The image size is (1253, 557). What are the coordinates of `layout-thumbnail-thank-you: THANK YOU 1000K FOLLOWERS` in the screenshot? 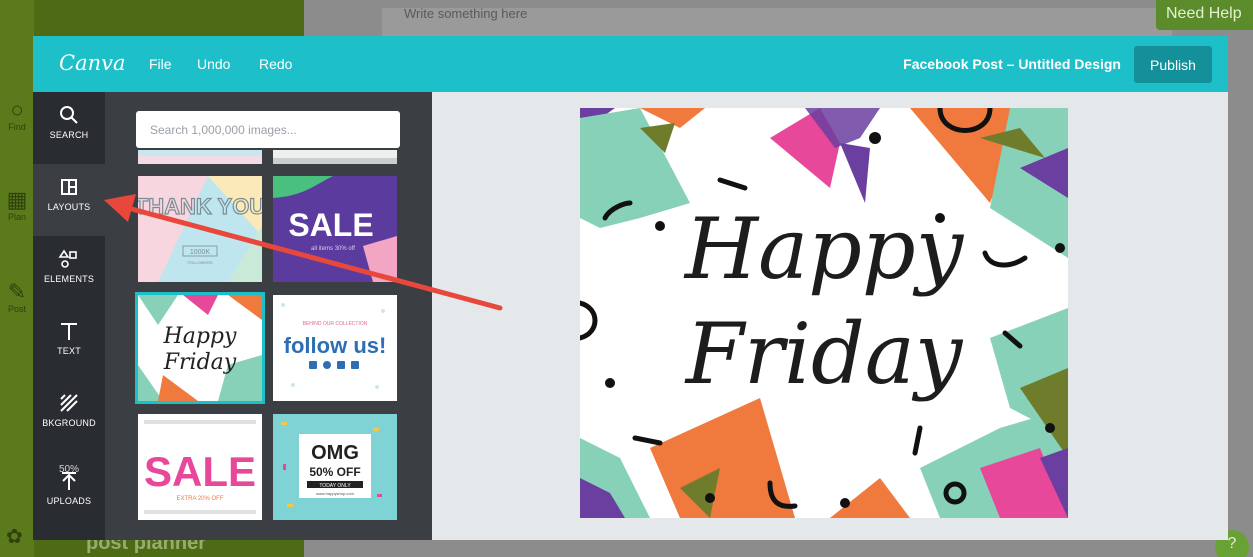 It's located at (200, 229).